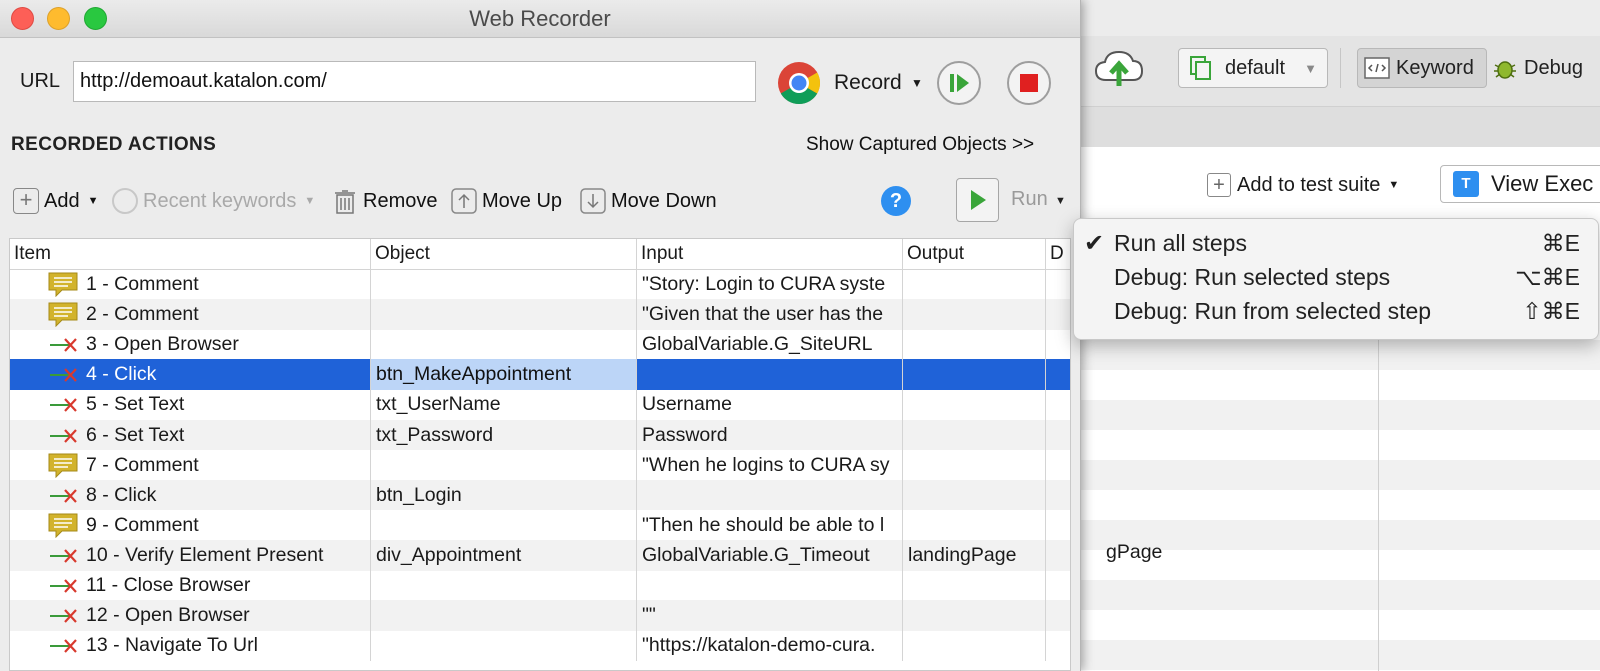 This screenshot has width=1600, height=671. What do you see at coordinates (506, 201) in the screenshot?
I see `move-up-button: Move Up` at bounding box center [506, 201].